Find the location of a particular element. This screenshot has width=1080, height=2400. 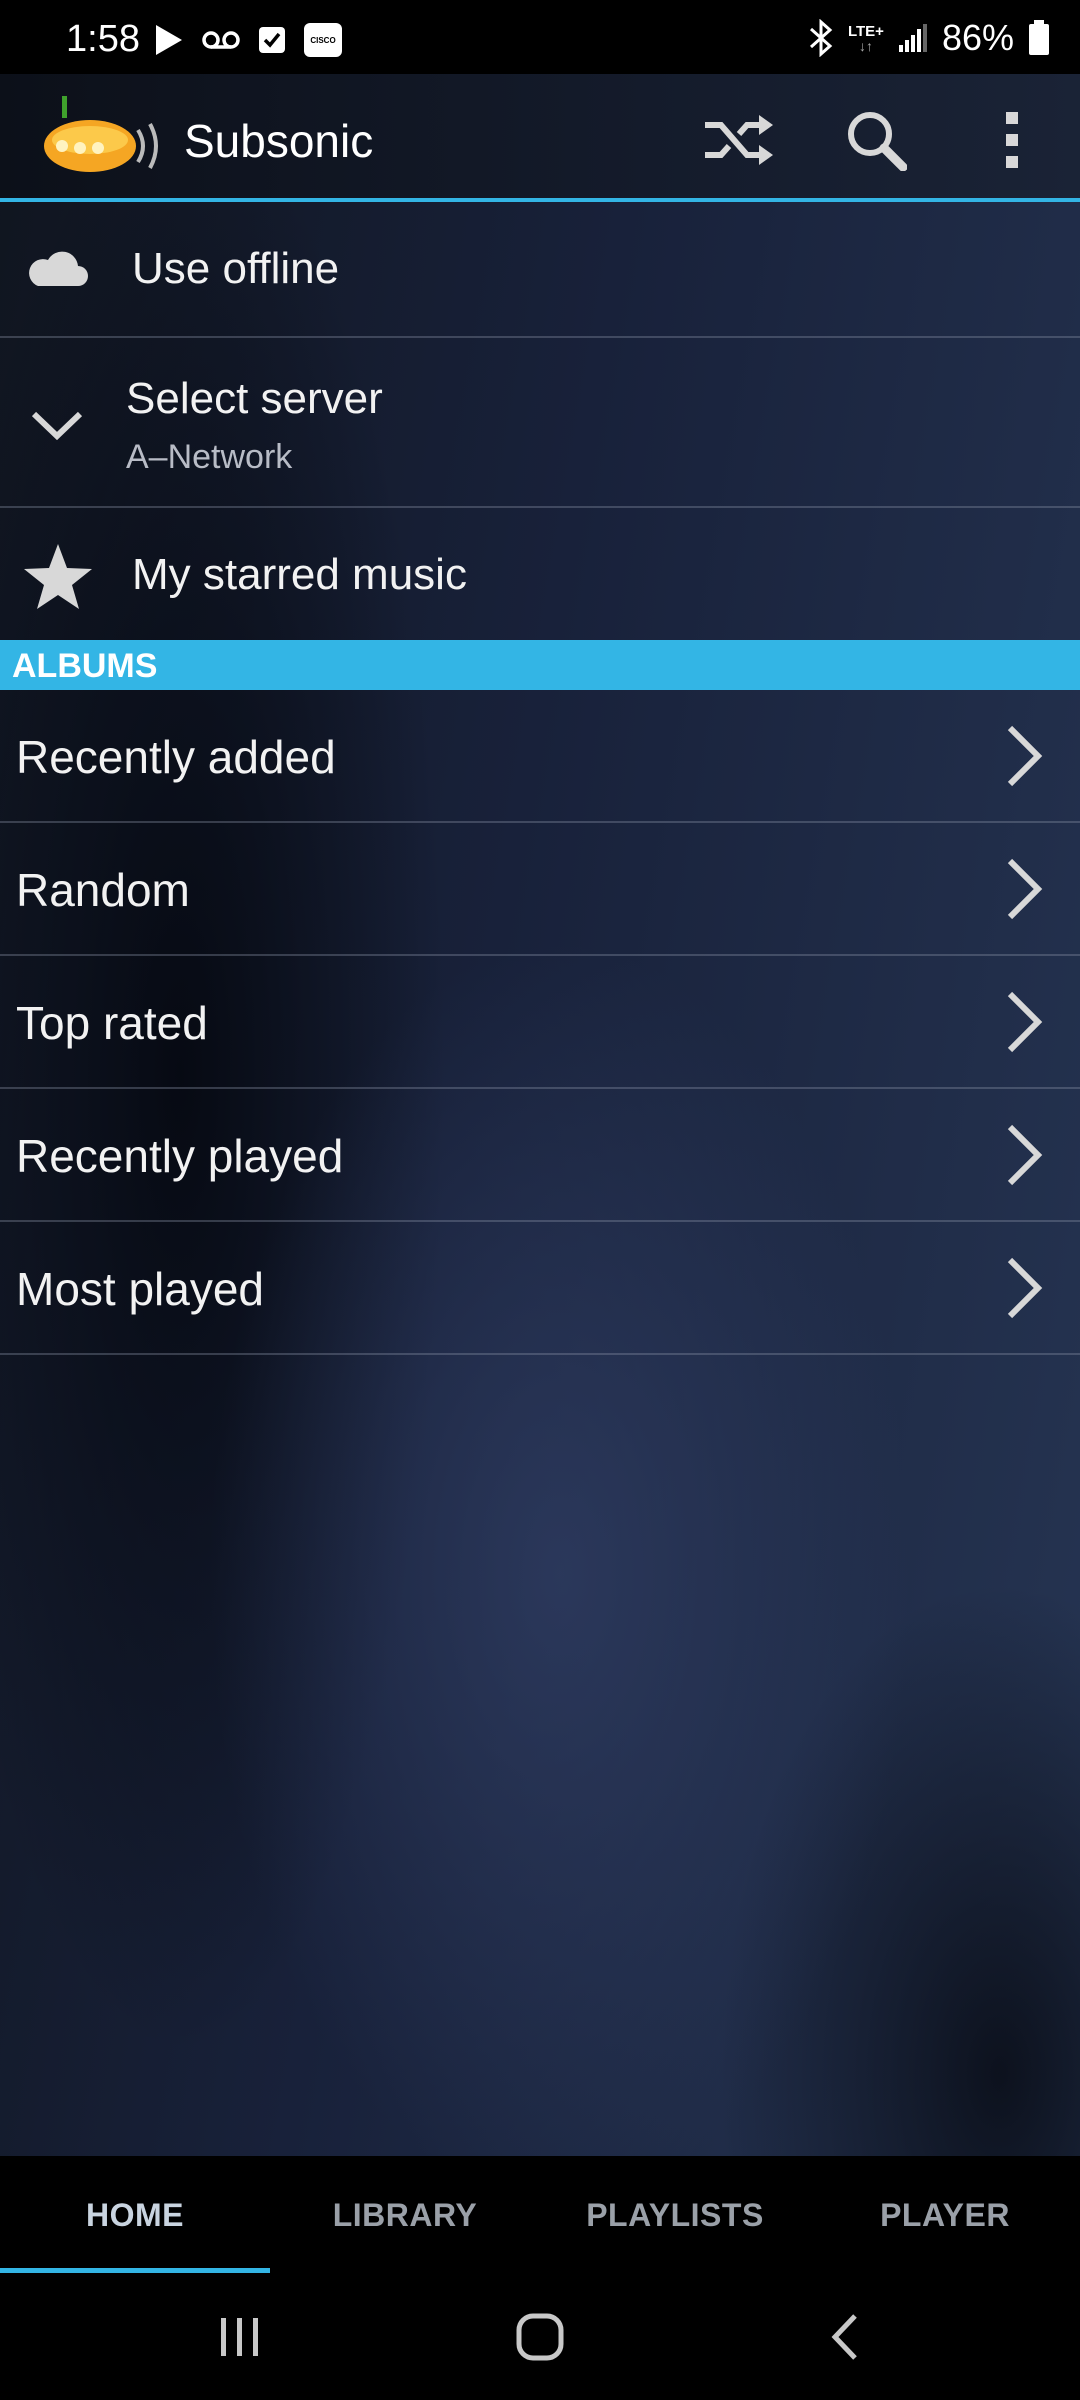

album-list-item-label: Most played is located at coordinates (140, 1289).